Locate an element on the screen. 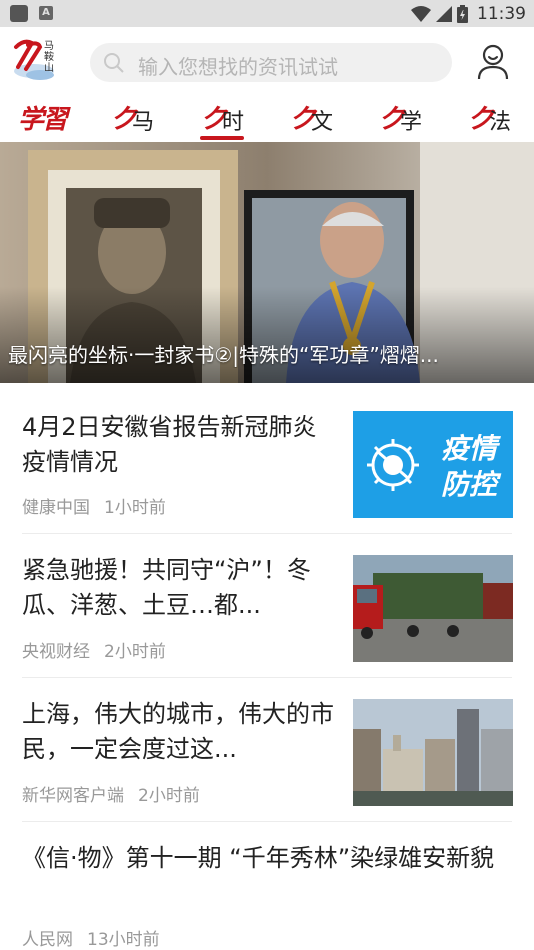 The image size is (534, 950). news-source: 央视财经 is located at coordinates (56, 652).